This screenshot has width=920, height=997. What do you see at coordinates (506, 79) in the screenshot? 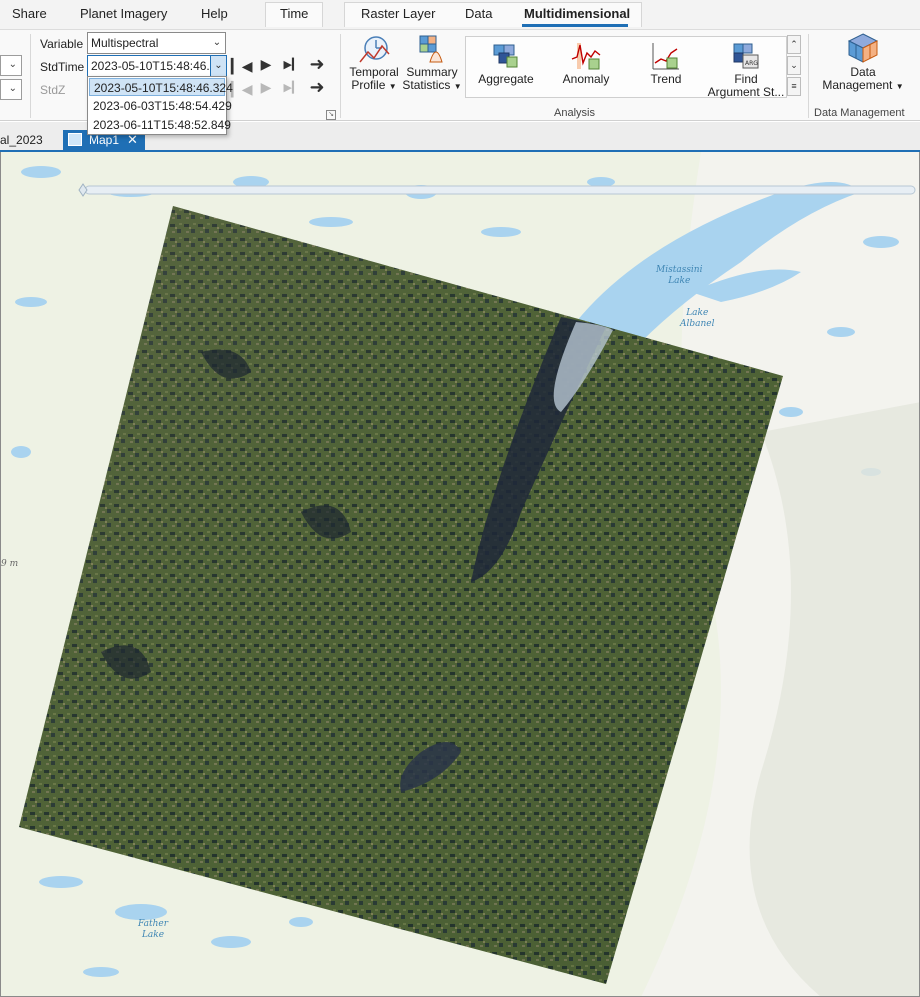
I see `aggregate-label: Aggregate` at bounding box center [506, 79].